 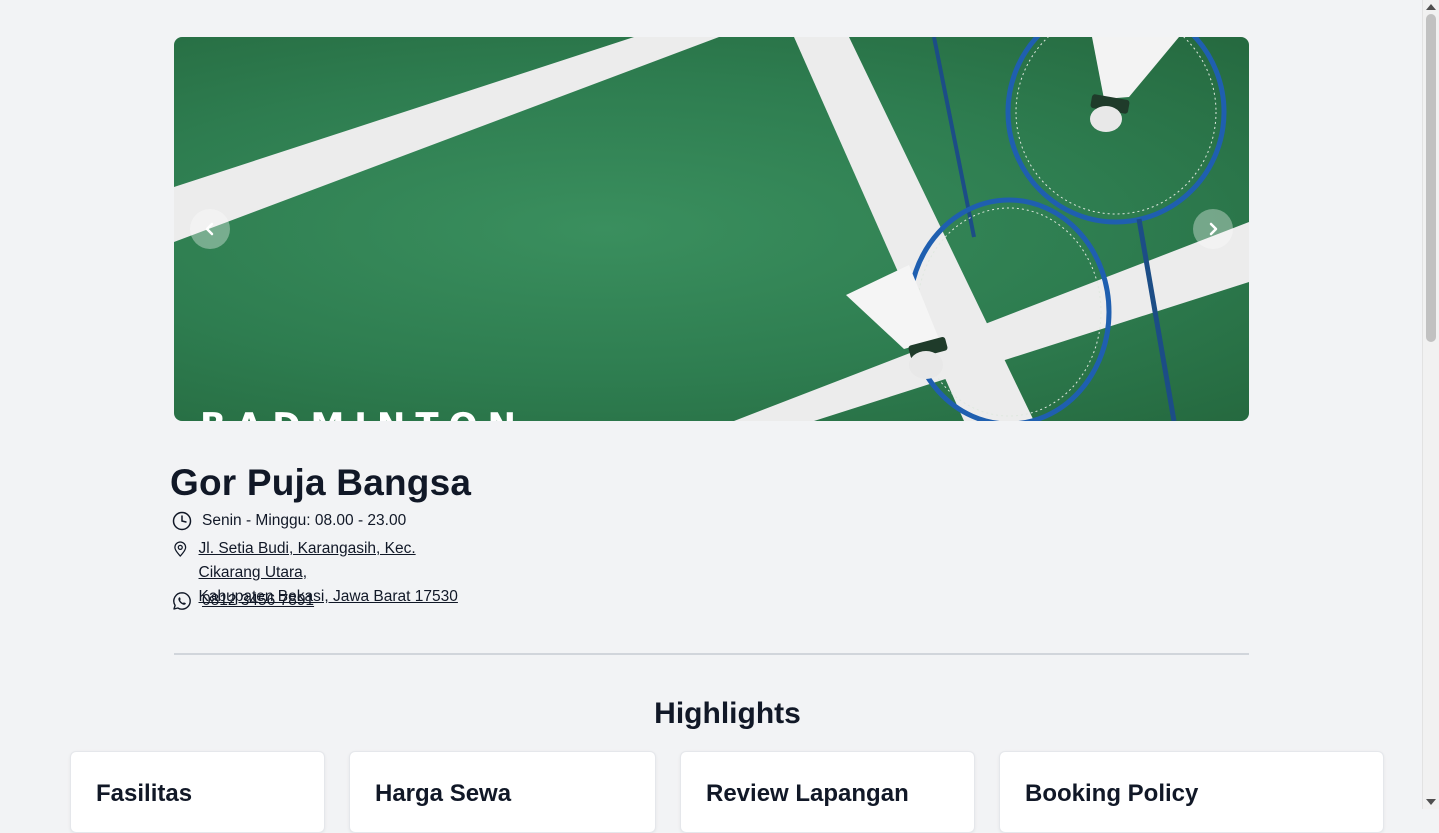 I want to click on opening-hours: Senin - Minggu: 08.00 - 23.00, so click(x=289, y=521).